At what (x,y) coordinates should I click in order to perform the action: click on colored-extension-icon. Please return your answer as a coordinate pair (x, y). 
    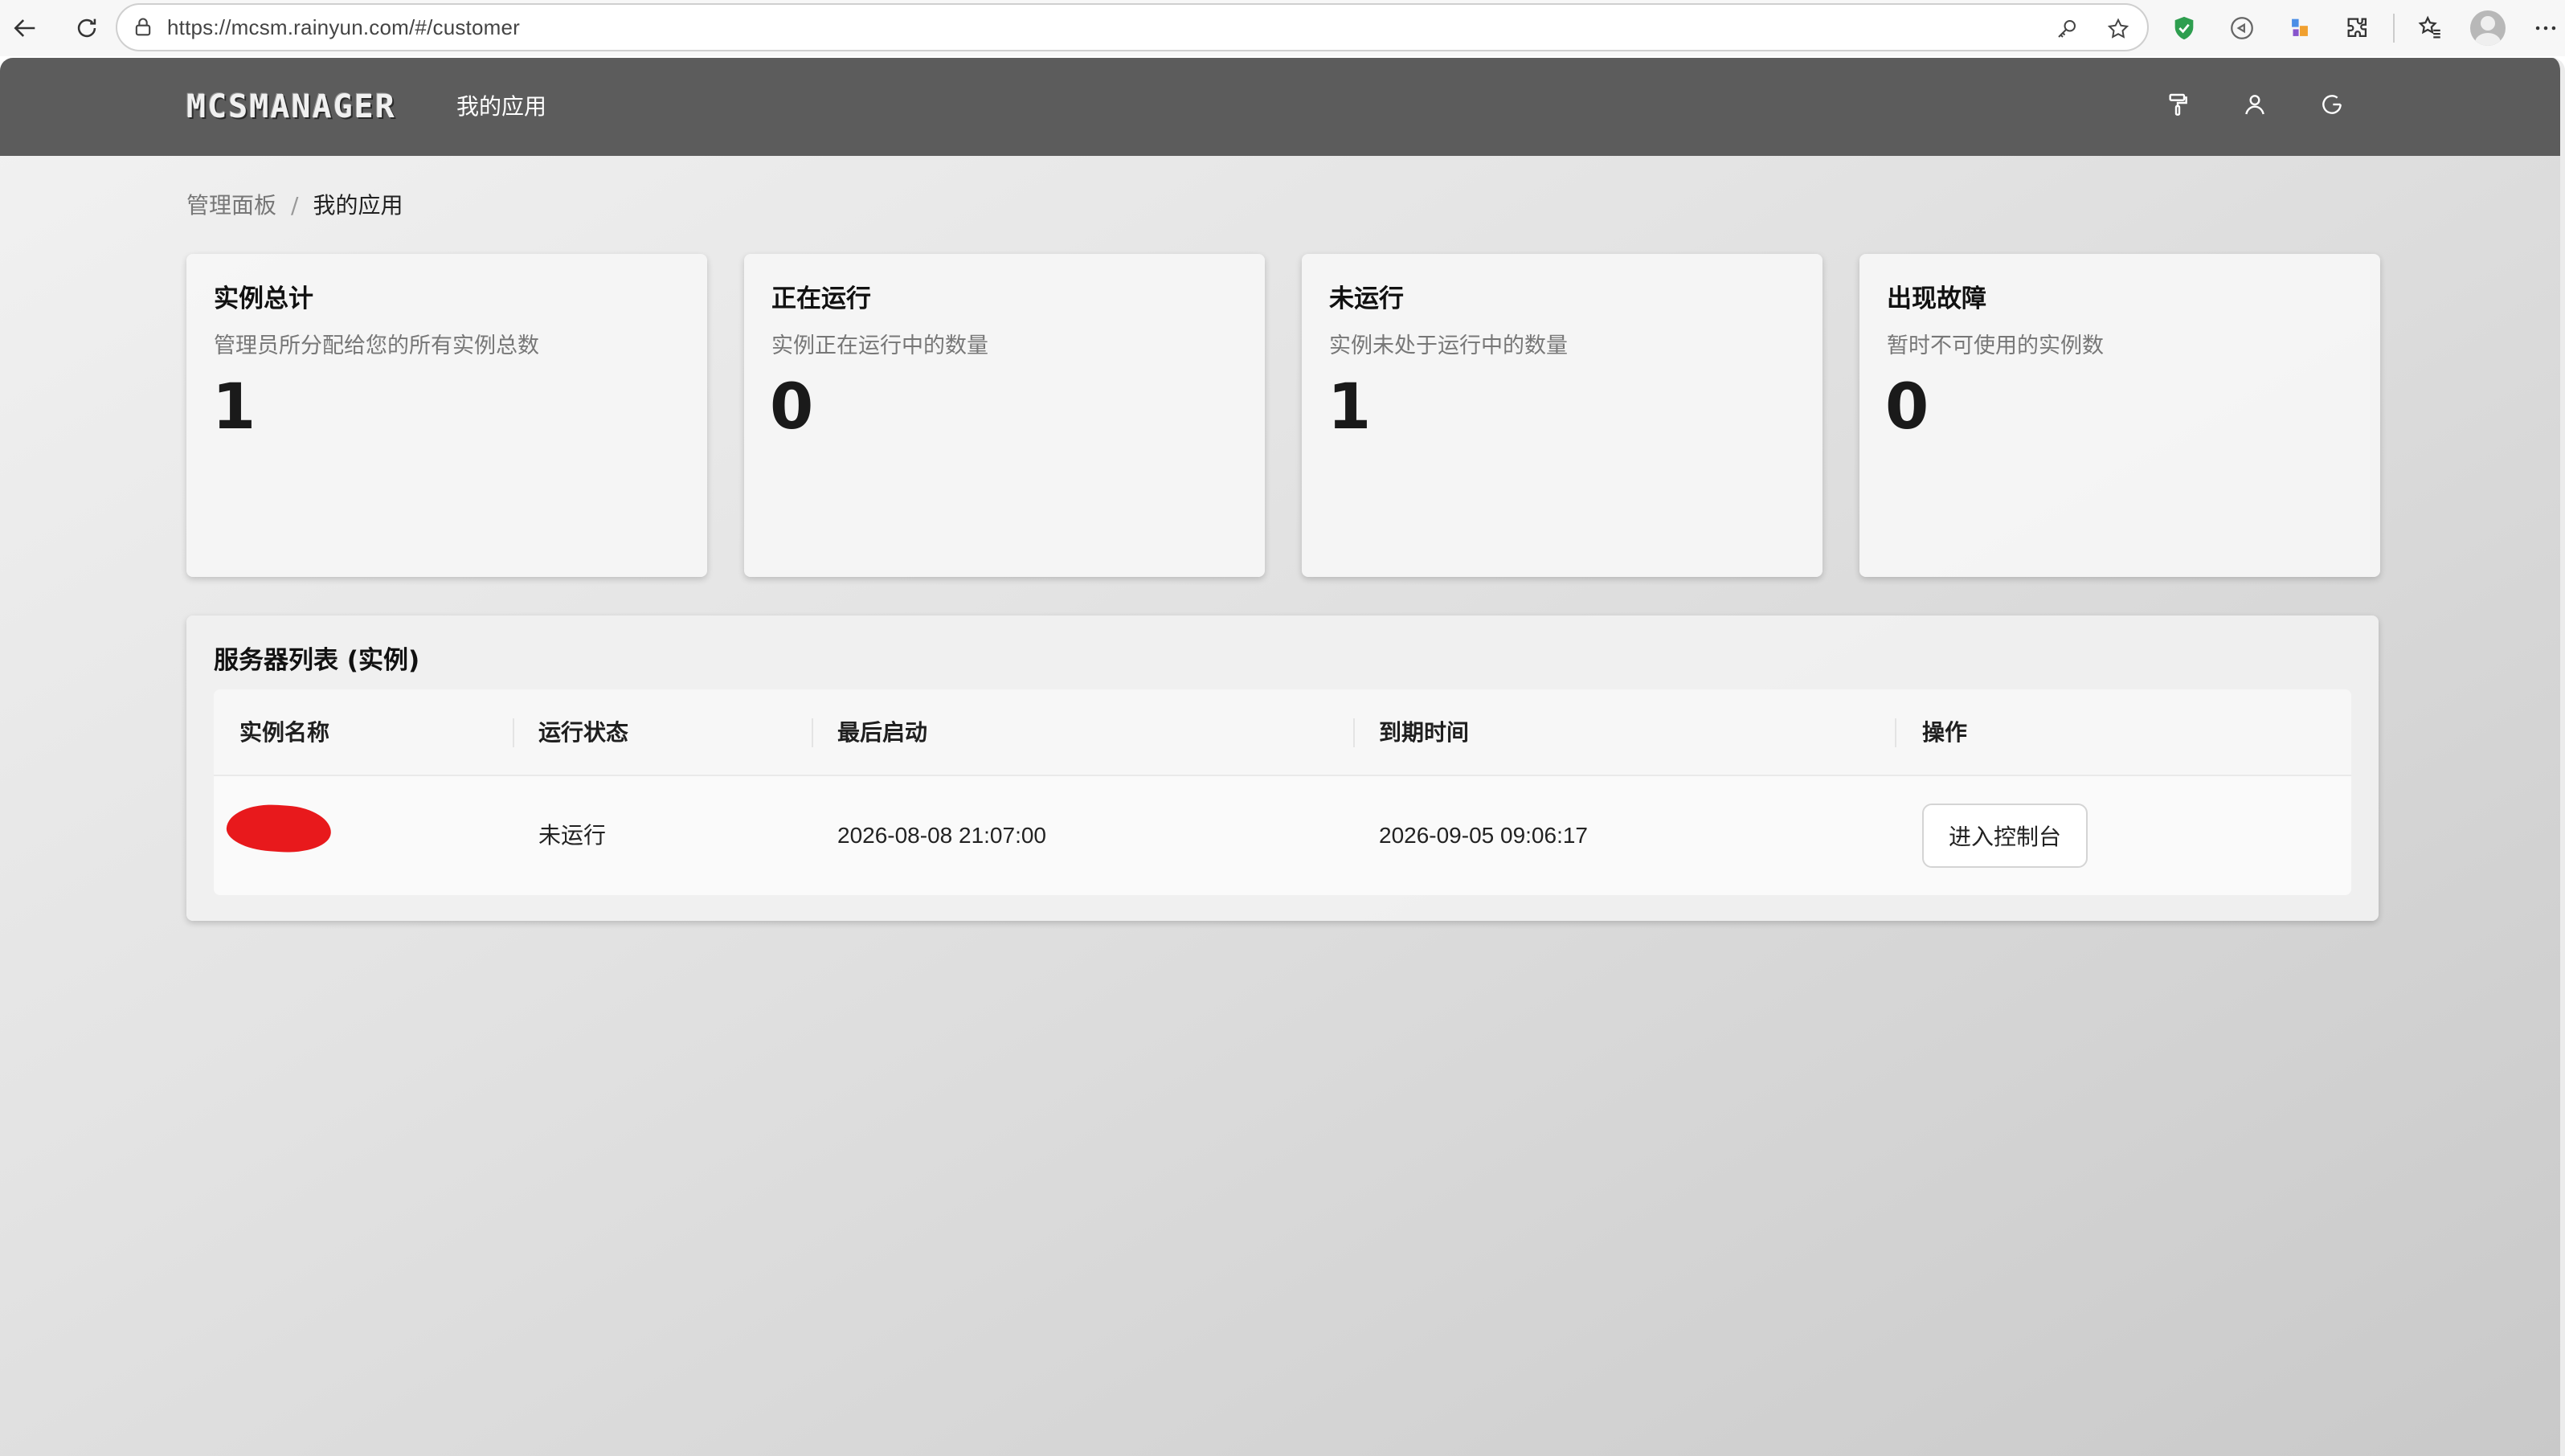
    Looking at the image, I should click on (2300, 27).